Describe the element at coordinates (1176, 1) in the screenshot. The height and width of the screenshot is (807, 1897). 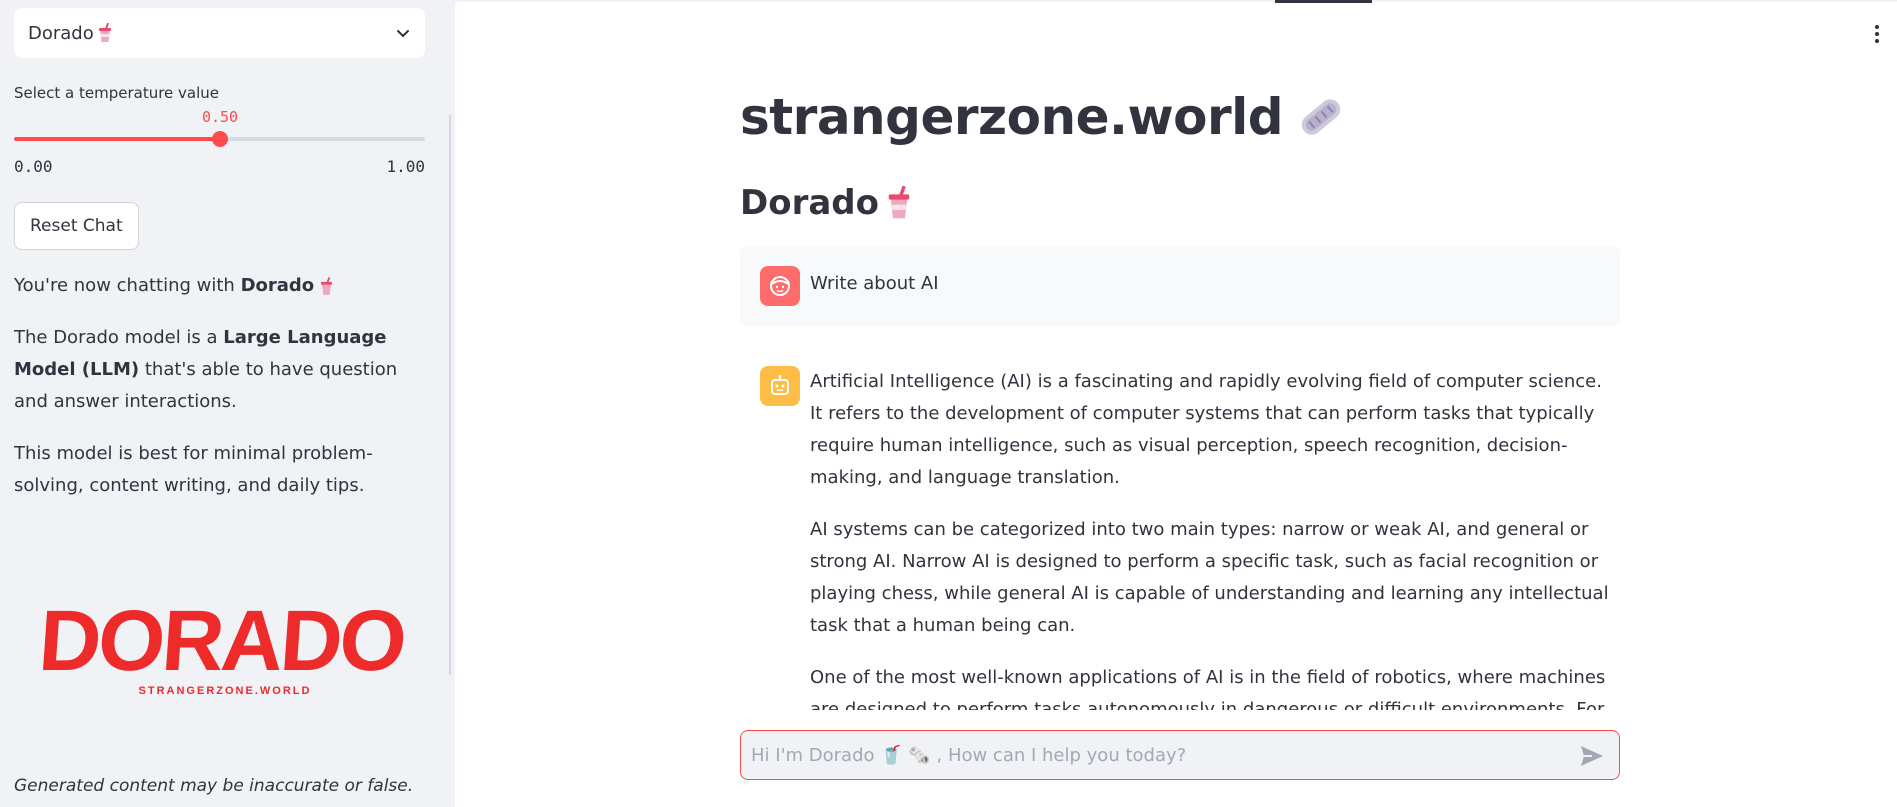
I see `top-divider` at that location.